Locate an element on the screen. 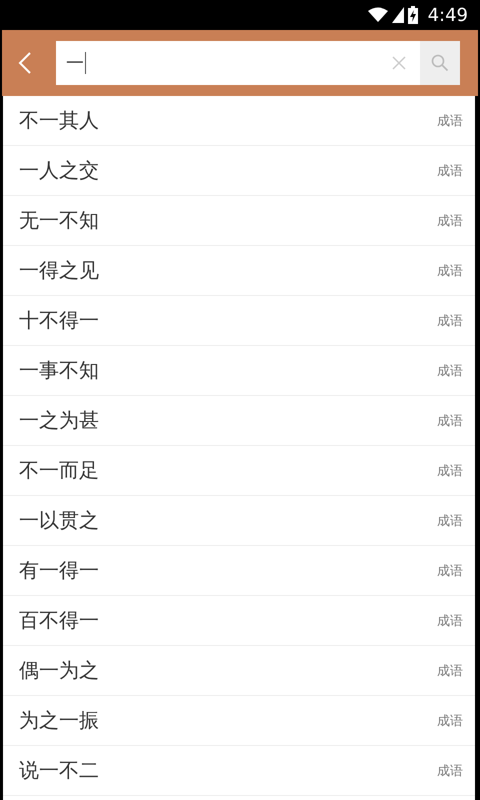  result-row: 有一得一 成语 is located at coordinates (239, 571).